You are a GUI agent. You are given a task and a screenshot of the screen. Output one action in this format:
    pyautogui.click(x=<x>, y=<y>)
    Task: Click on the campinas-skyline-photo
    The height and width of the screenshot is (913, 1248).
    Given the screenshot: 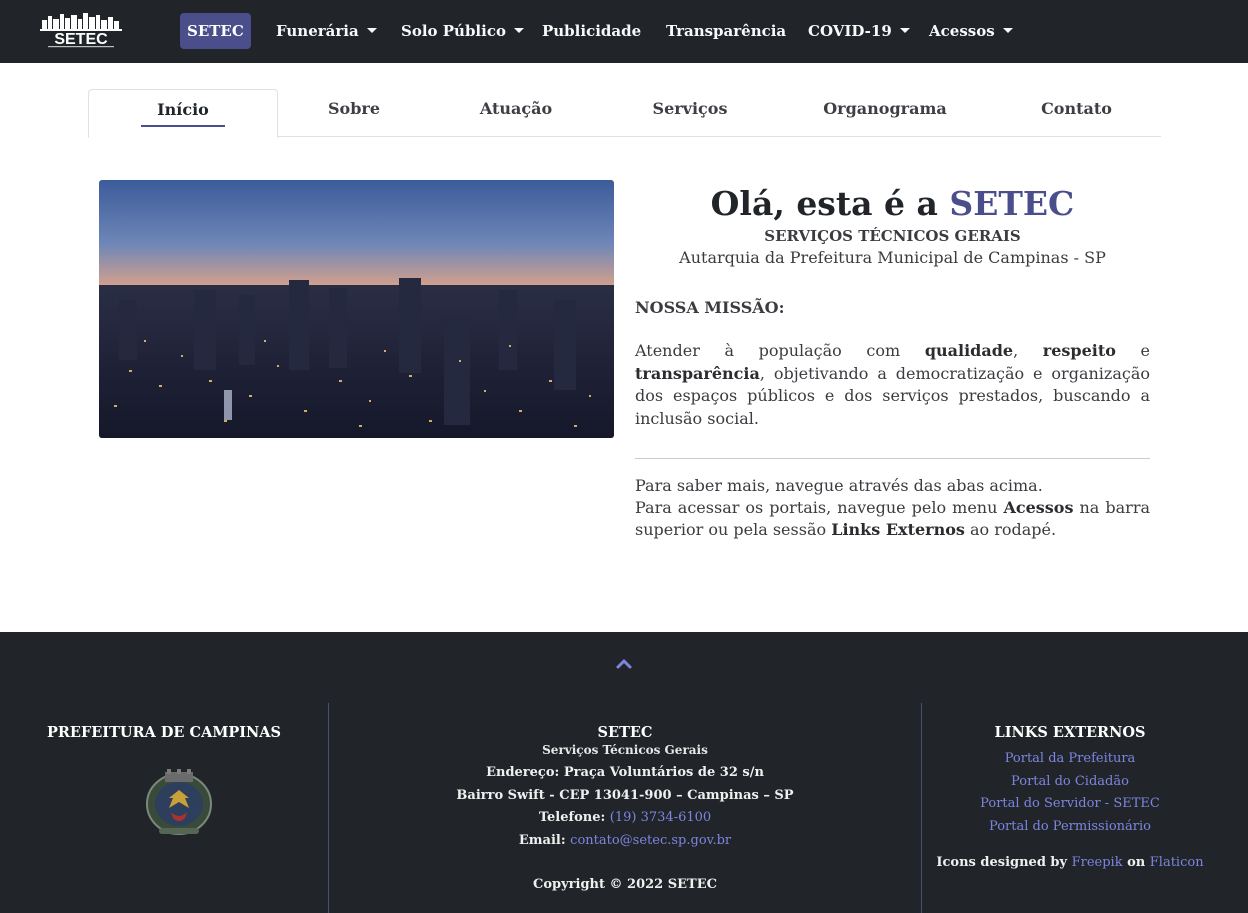 What is the action you would take?
    pyautogui.click(x=356, y=309)
    